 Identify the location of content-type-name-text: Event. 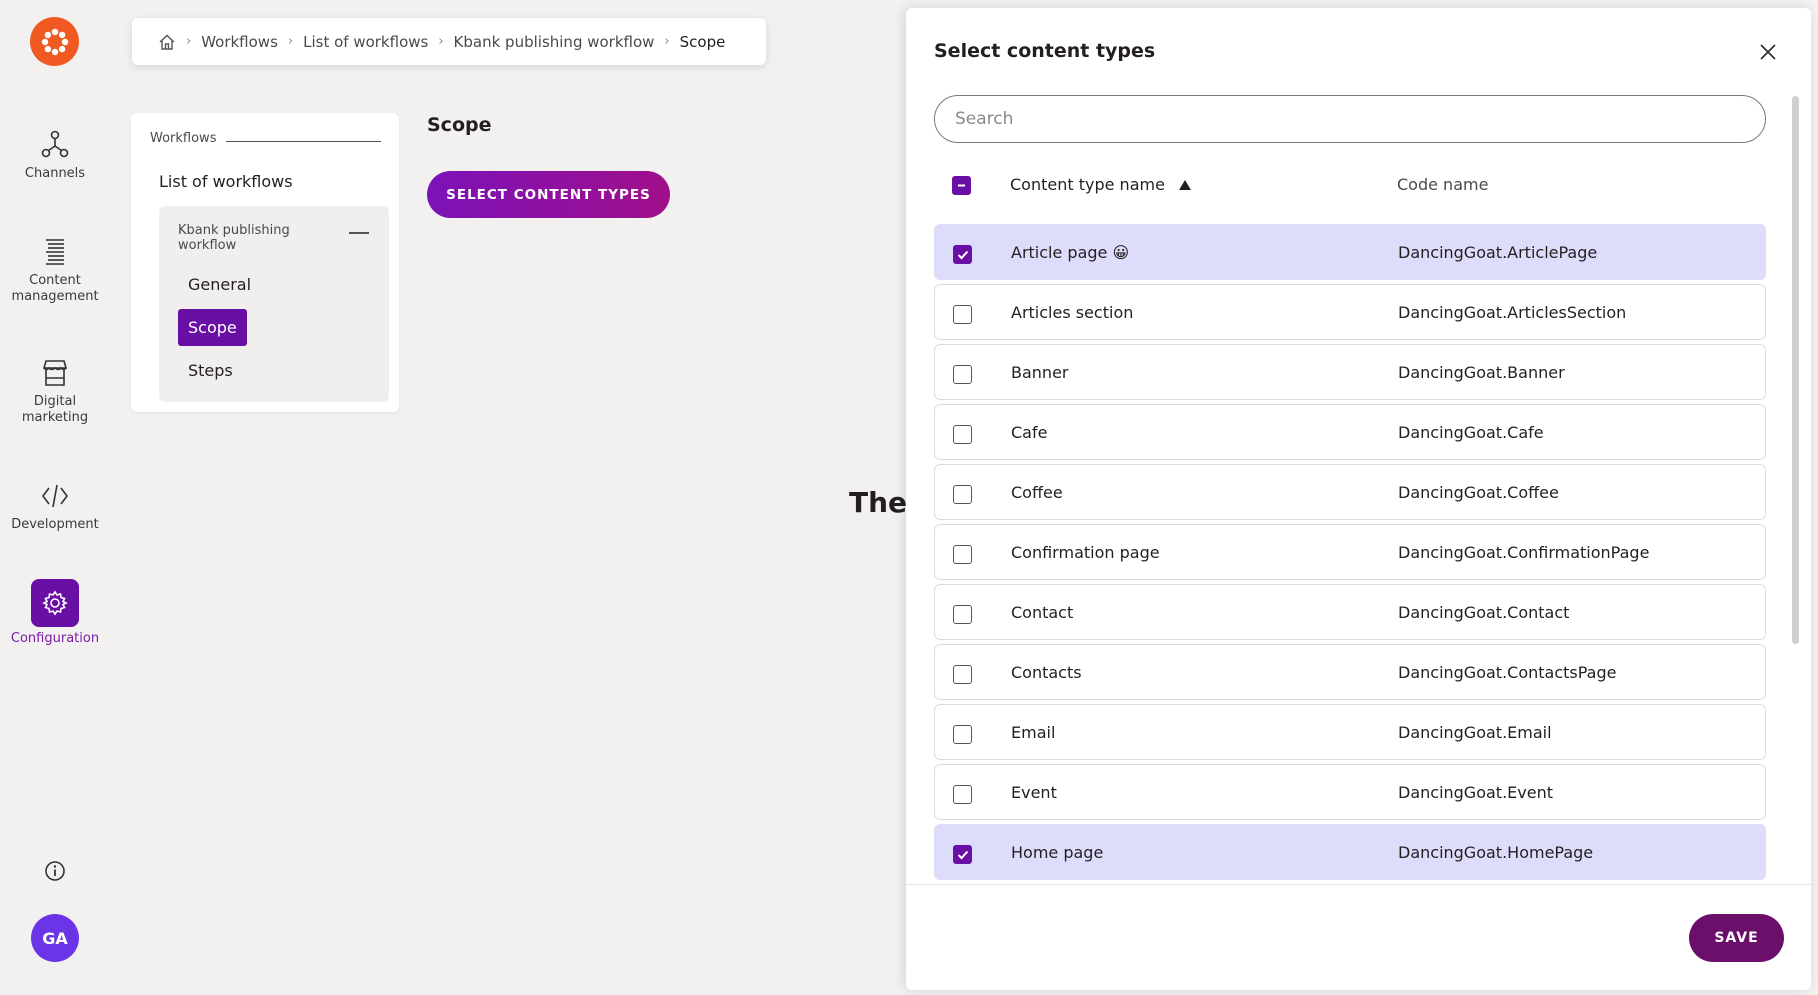
(1034, 792).